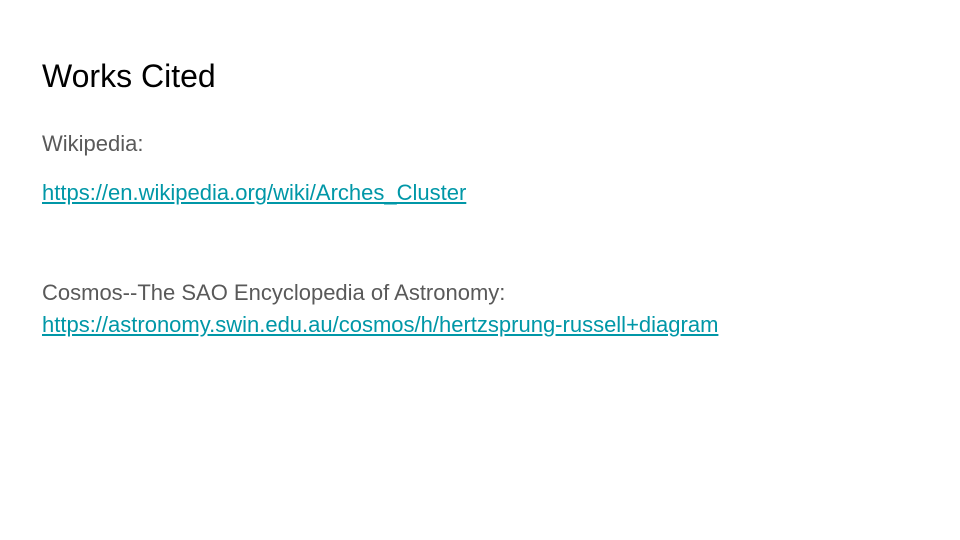 The height and width of the screenshot is (540, 960). Describe the element at coordinates (93, 143) in the screenshot. I see `source-label-wikipedia: Wikipedia:` at that location.